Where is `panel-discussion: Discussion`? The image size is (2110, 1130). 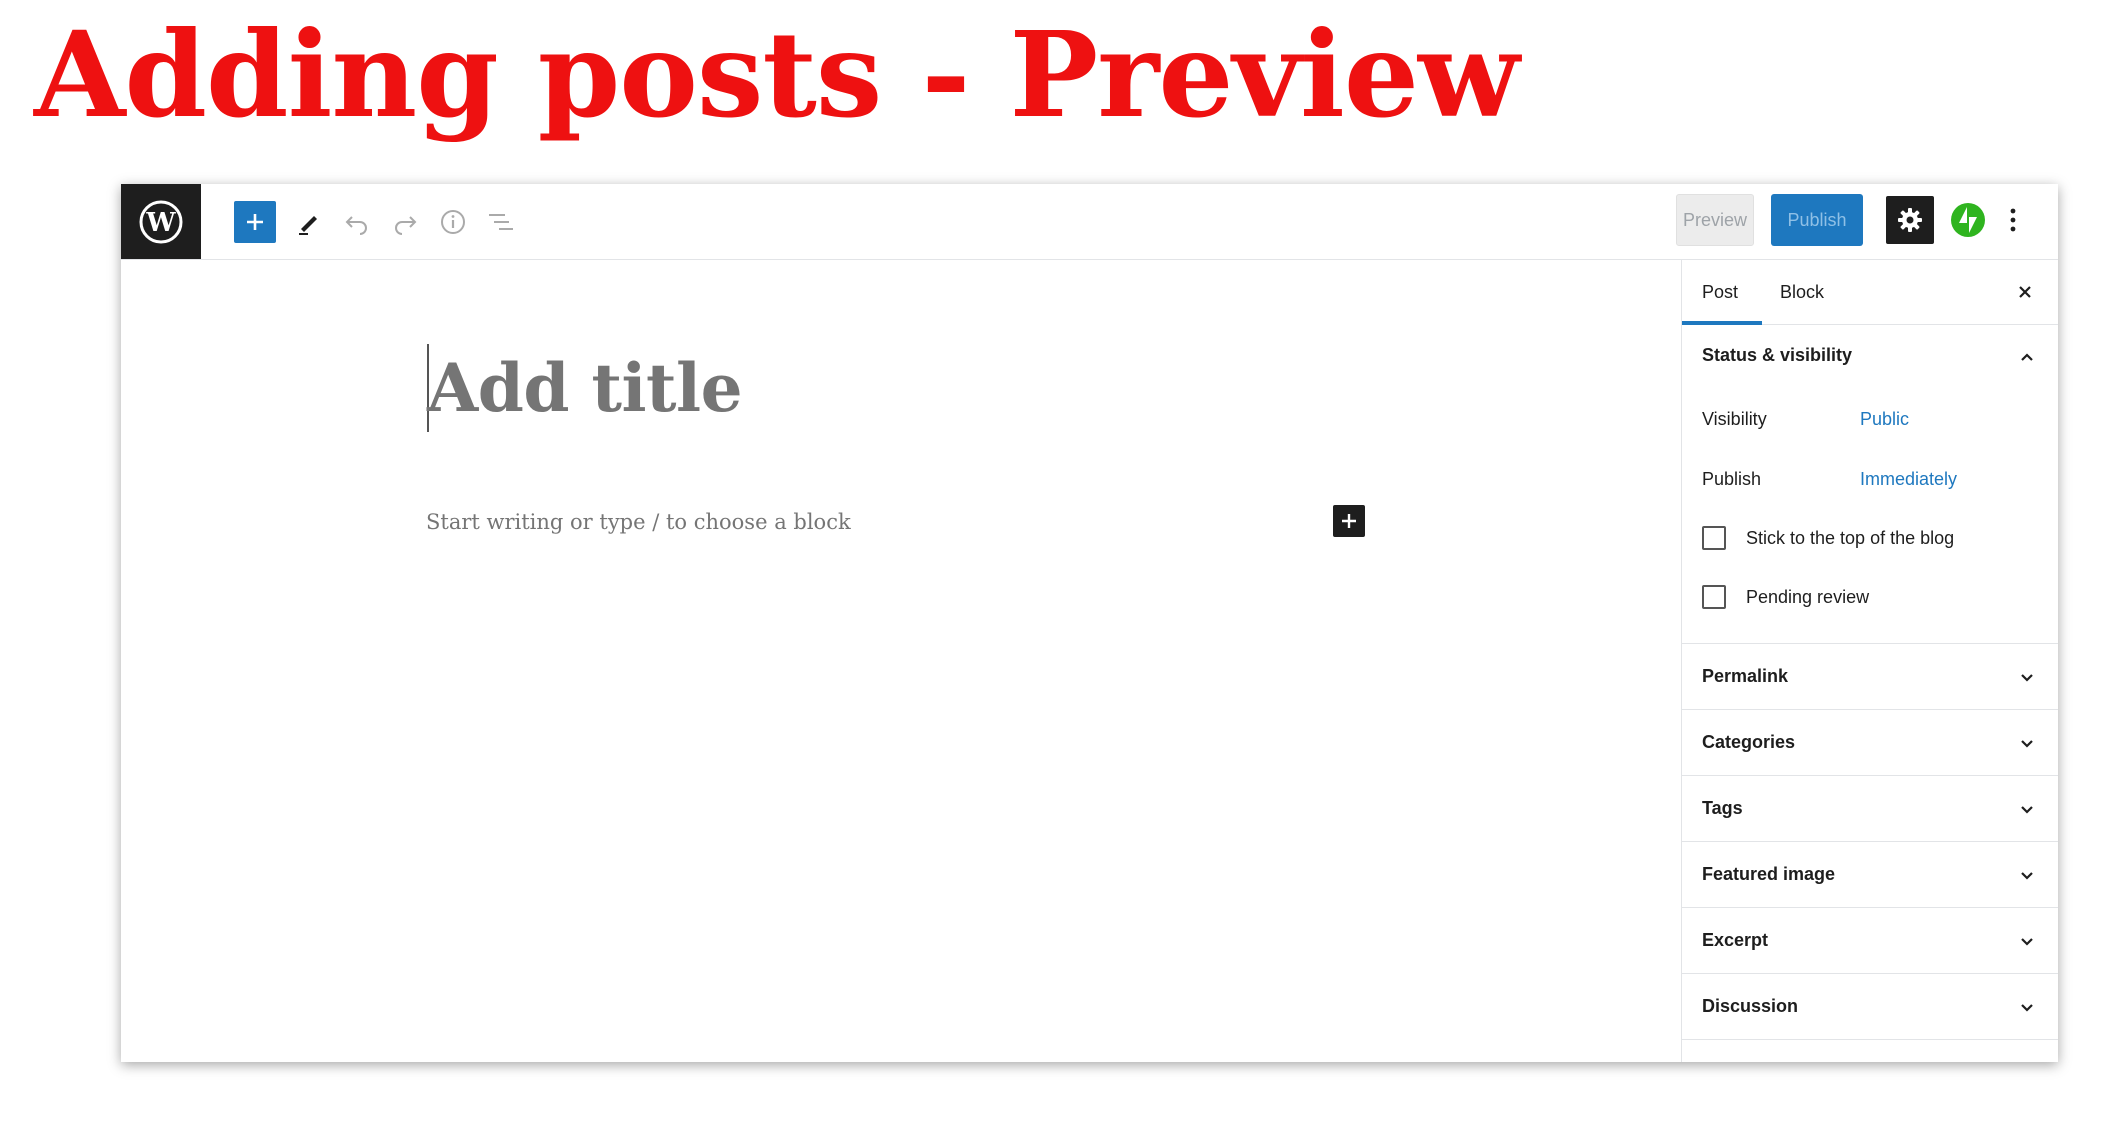 panel-discussion: Discussion is located at coordinates (1870, 1007).